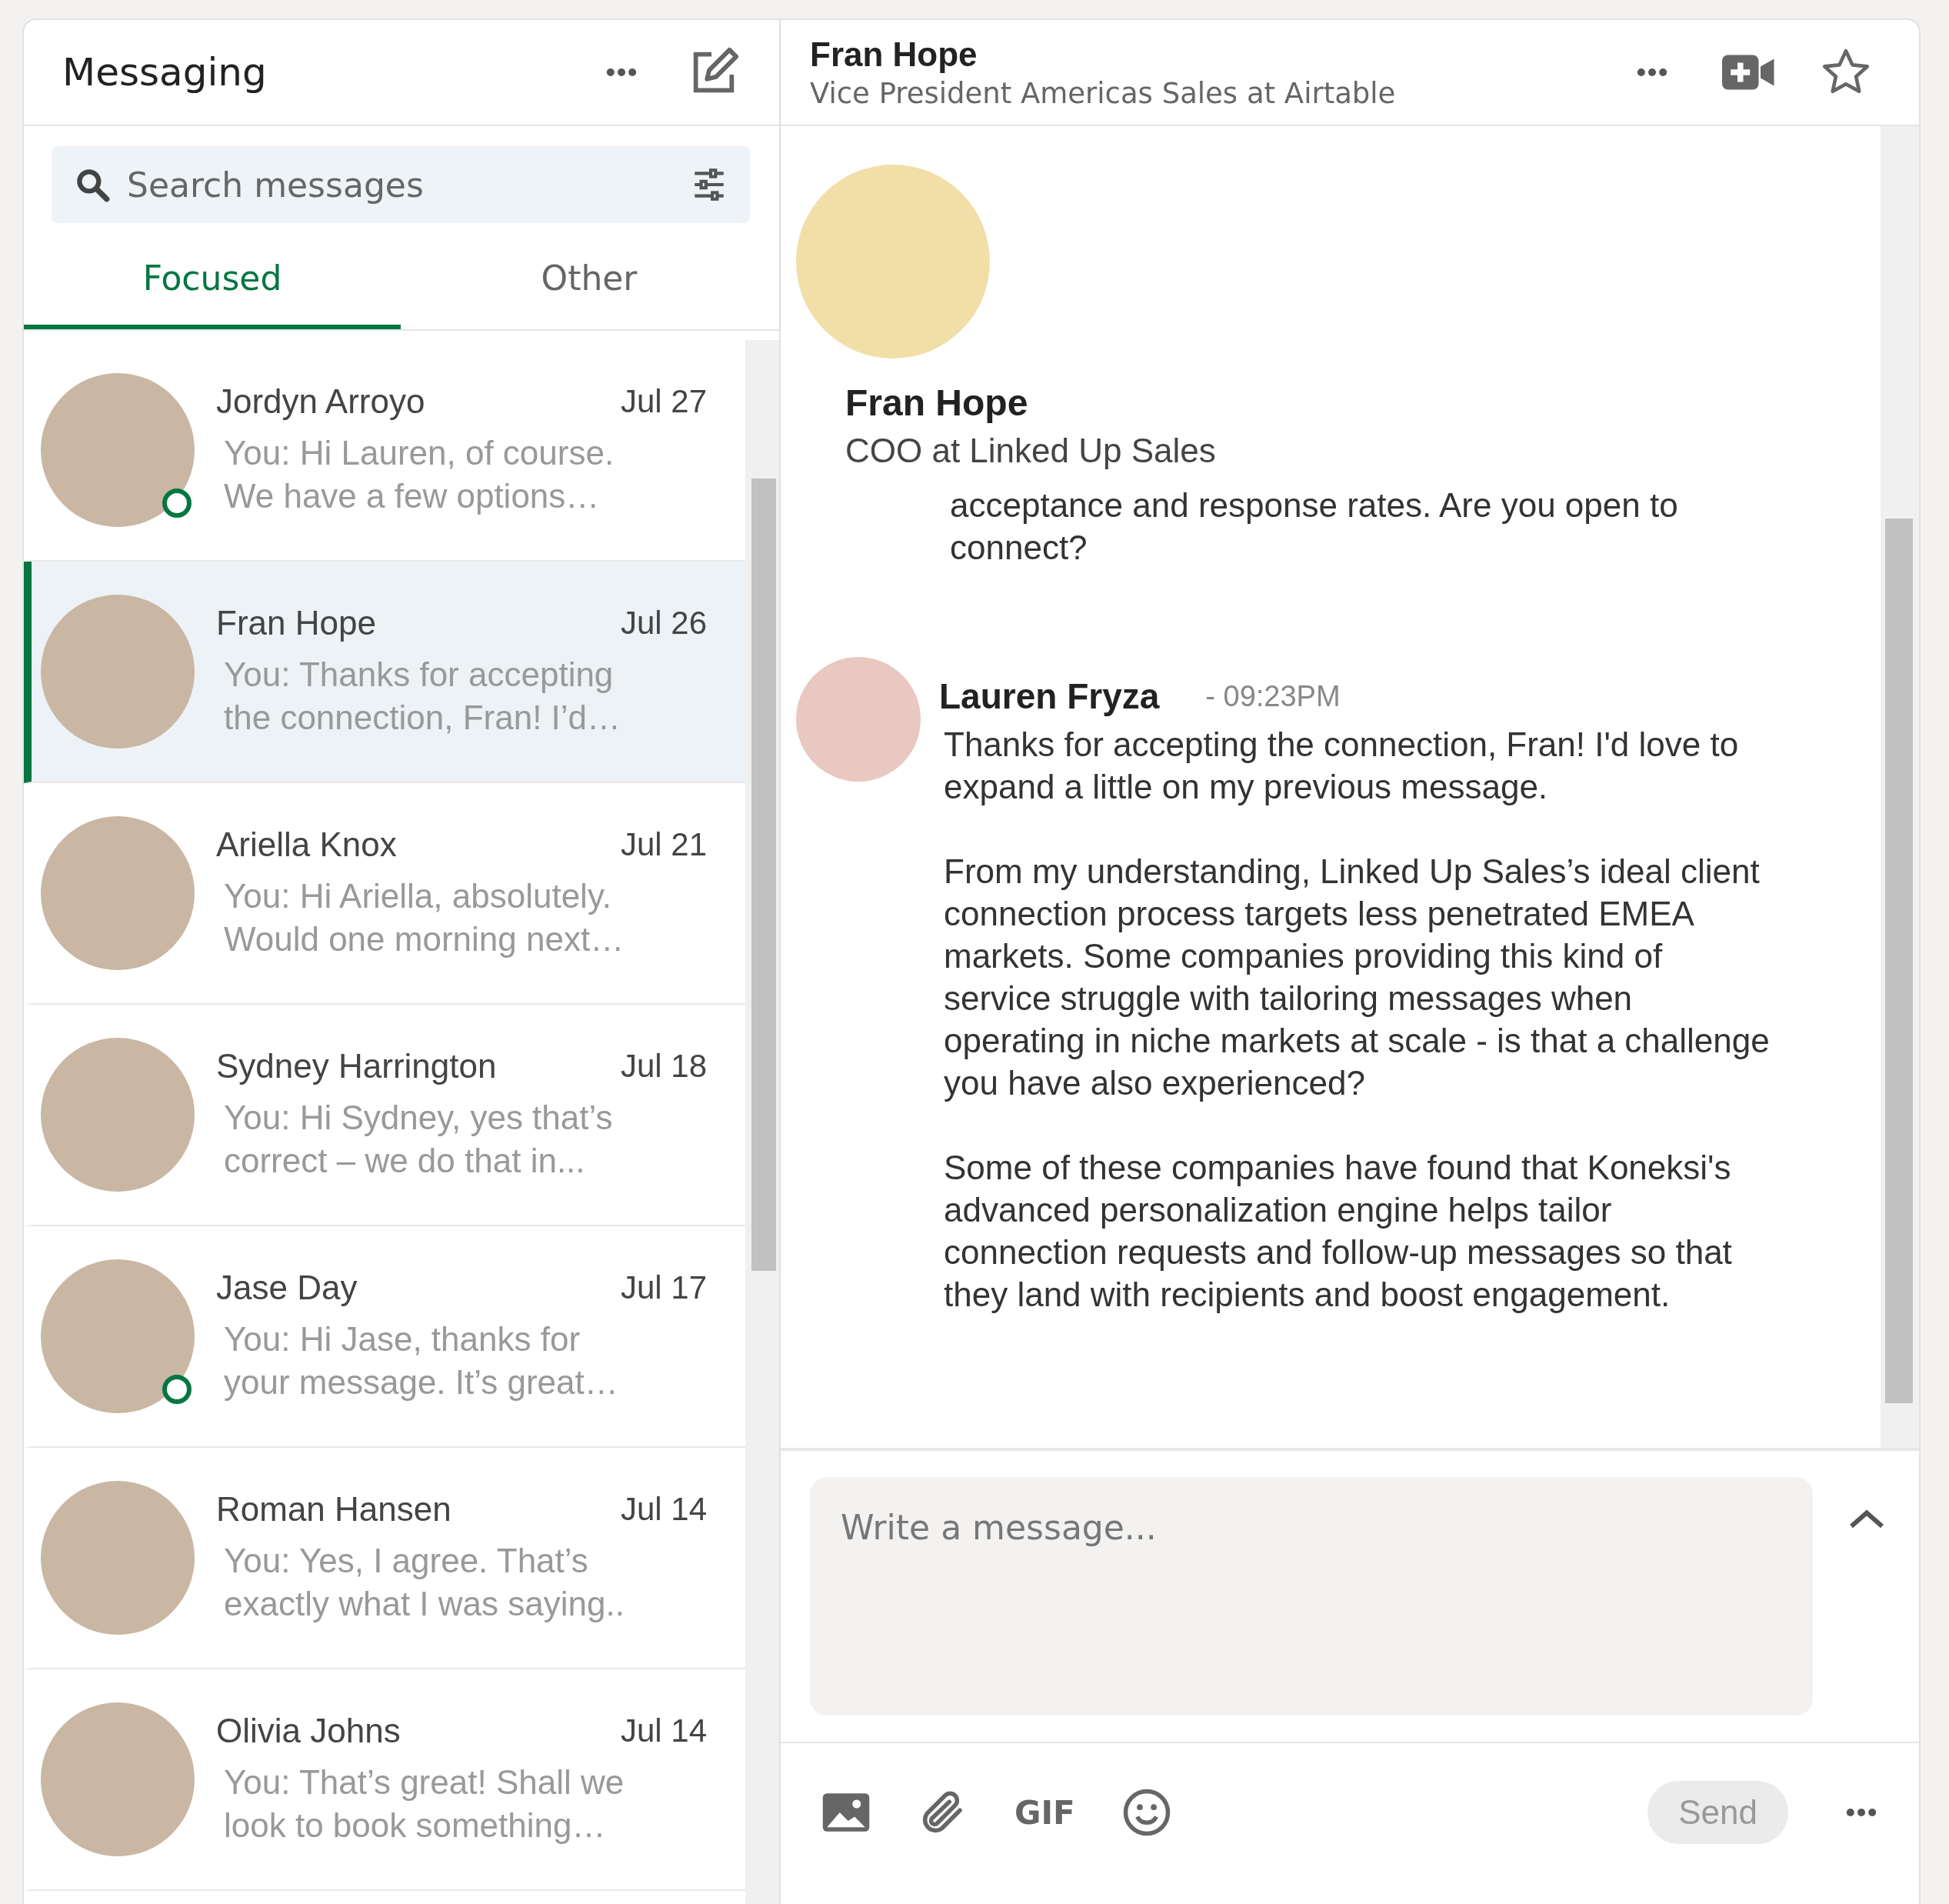 This screenshot has height=1904, width=1949. I want to click on message-preview: You: Yes, I agree. That’s exactly what I was saying.., so click(424, 1582).